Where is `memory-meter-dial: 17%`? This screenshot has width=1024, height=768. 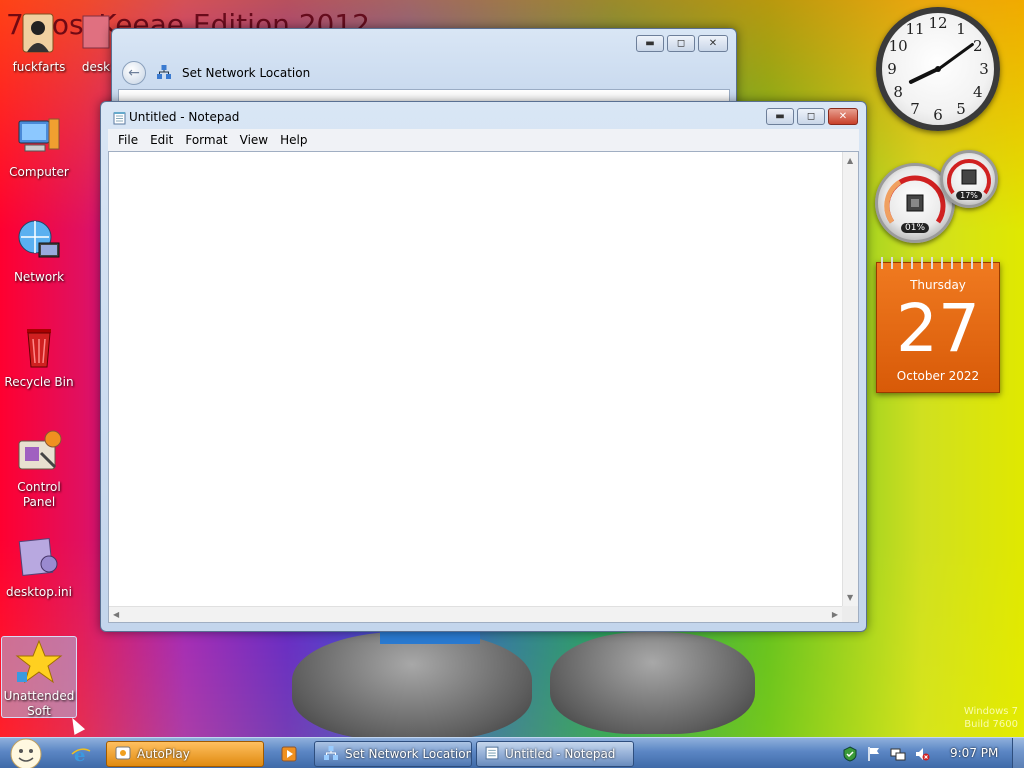
memory-meter-dial: 17% is located at coordinates (969, 179).